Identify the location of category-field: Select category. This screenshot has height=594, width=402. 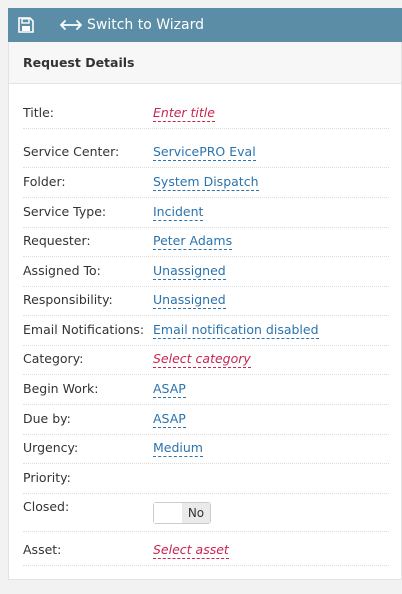
(202, 359).